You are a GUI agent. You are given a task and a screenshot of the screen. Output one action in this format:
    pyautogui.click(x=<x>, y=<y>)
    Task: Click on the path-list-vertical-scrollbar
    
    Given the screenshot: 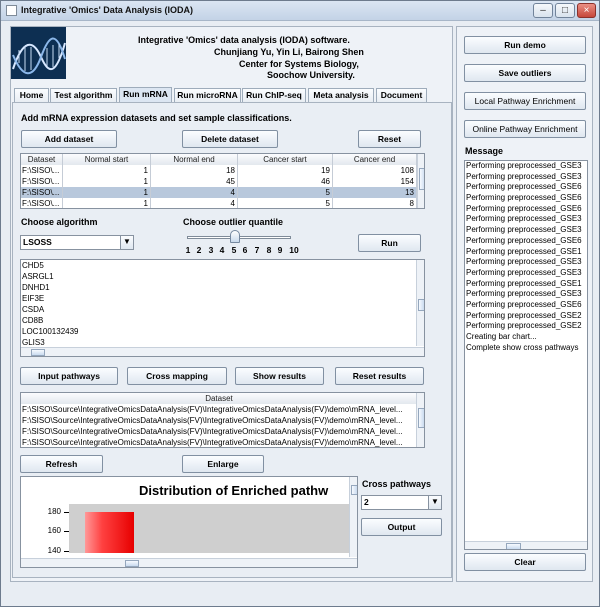 What is the action you would take?
    pyautogui.click(x=420, y=420)
    